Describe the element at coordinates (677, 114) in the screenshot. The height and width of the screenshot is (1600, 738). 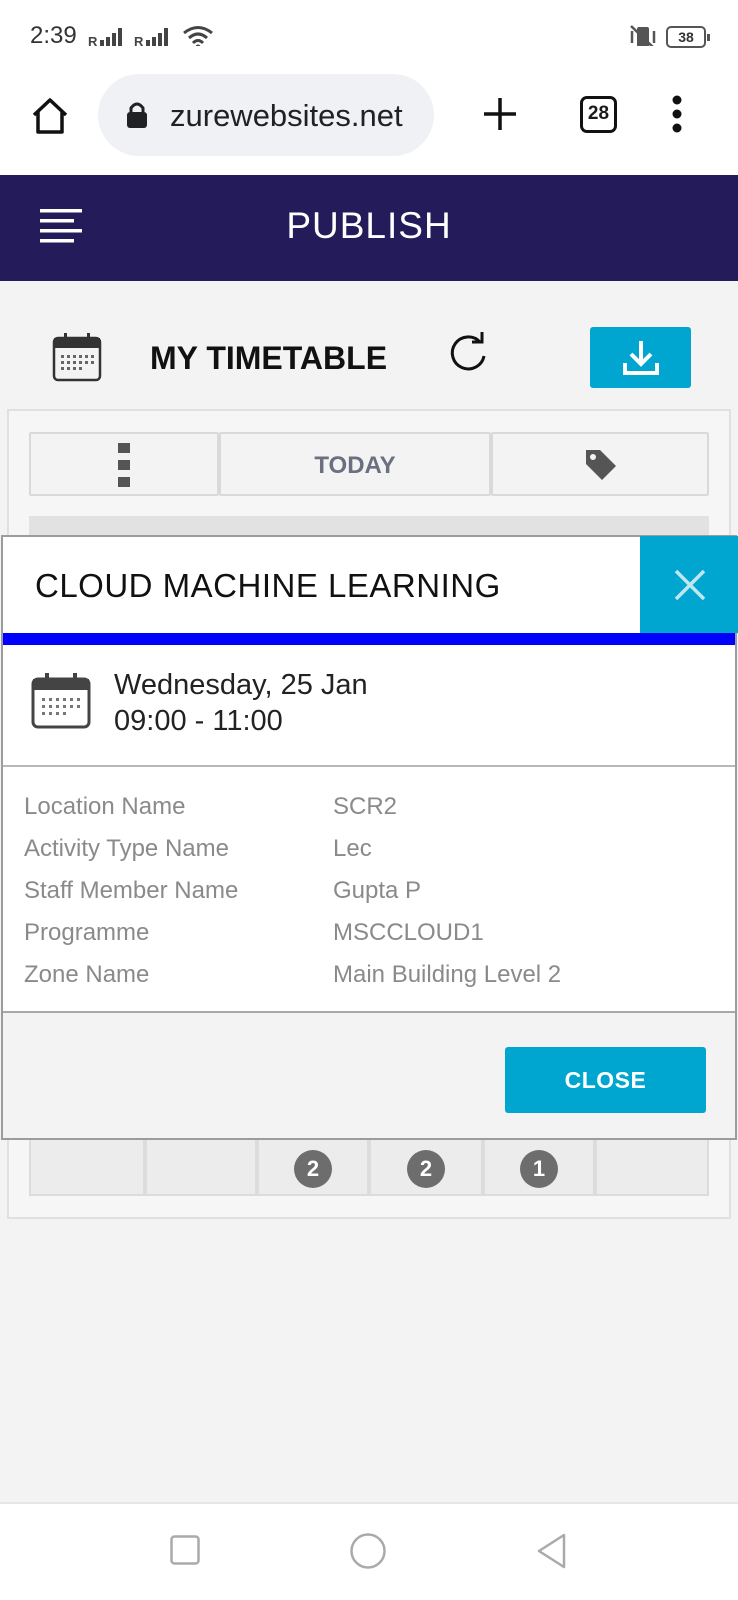
I see `more-options-icon` at that location.